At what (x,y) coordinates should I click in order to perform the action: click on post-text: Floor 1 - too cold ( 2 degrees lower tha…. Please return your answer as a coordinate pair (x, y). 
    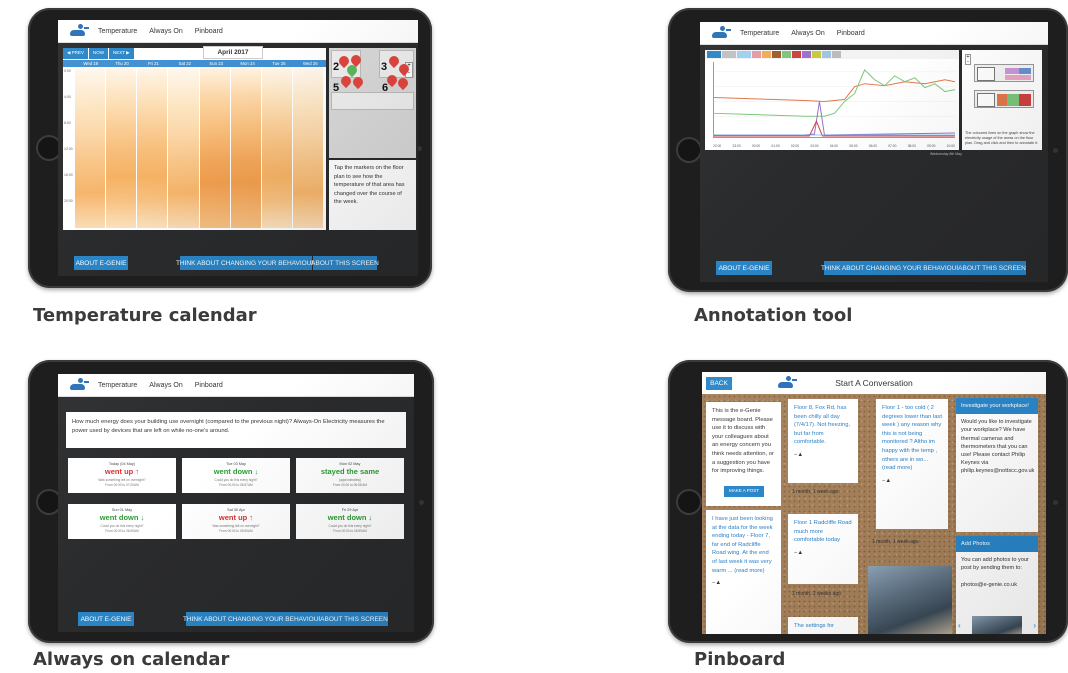
    Looking at the image, I should click on (912, 438).